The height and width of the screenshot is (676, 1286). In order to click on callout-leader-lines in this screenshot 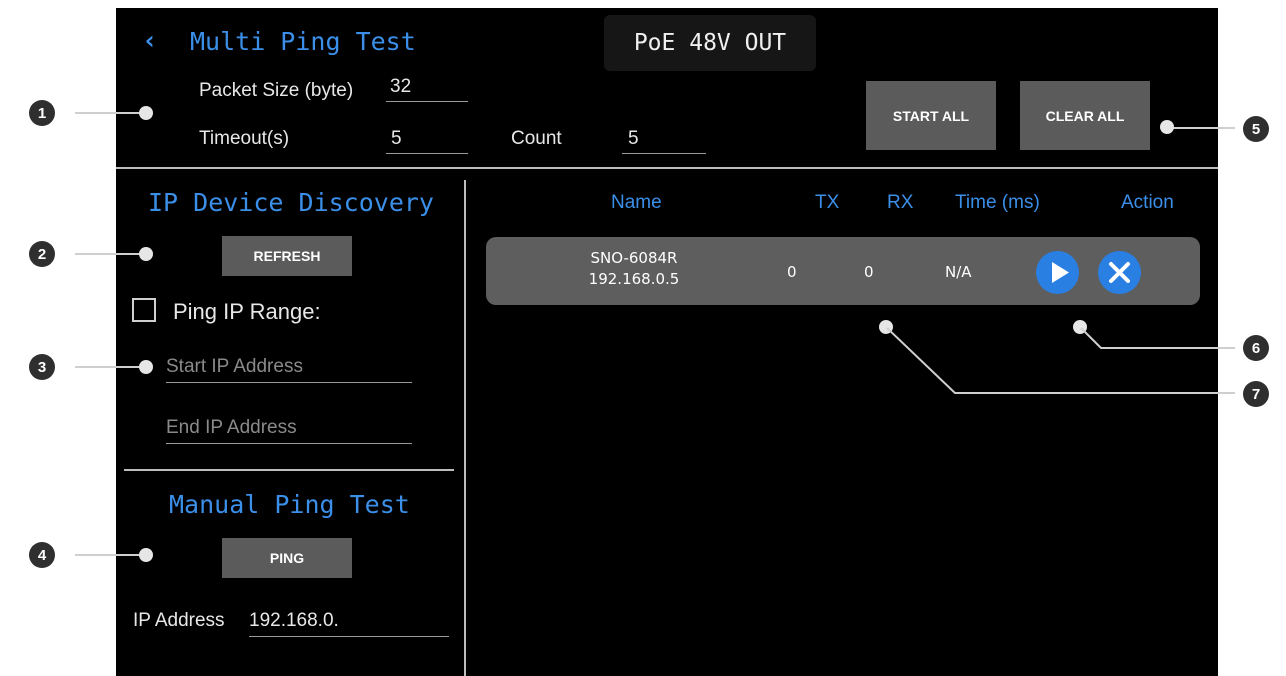, I will do `click(1060, 360)`.